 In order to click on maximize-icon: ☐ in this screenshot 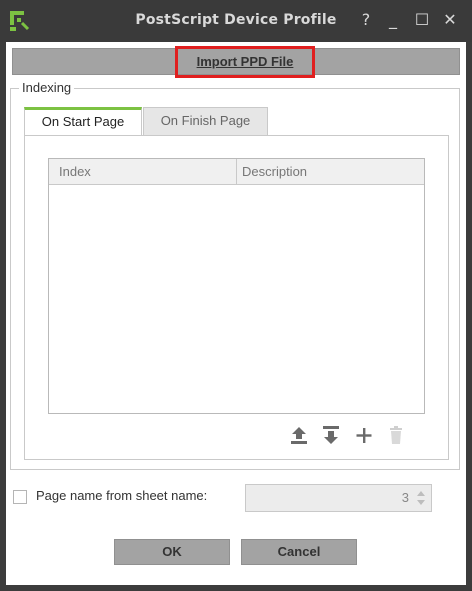, I will do `click(422, 19)`.